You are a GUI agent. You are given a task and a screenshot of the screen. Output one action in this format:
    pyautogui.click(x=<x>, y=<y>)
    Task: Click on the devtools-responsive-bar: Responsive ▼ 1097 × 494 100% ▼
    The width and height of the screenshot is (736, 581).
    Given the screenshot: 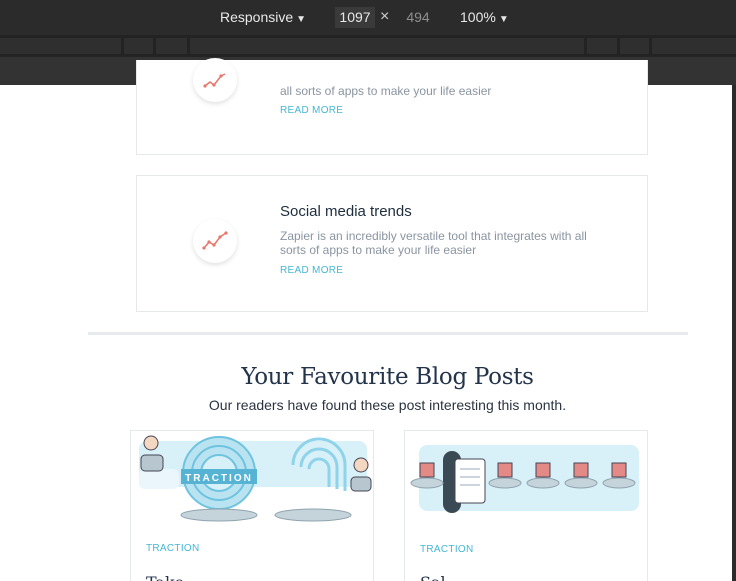 What is the action you would take?
    pyautogui.click(x=368, y=17)
    